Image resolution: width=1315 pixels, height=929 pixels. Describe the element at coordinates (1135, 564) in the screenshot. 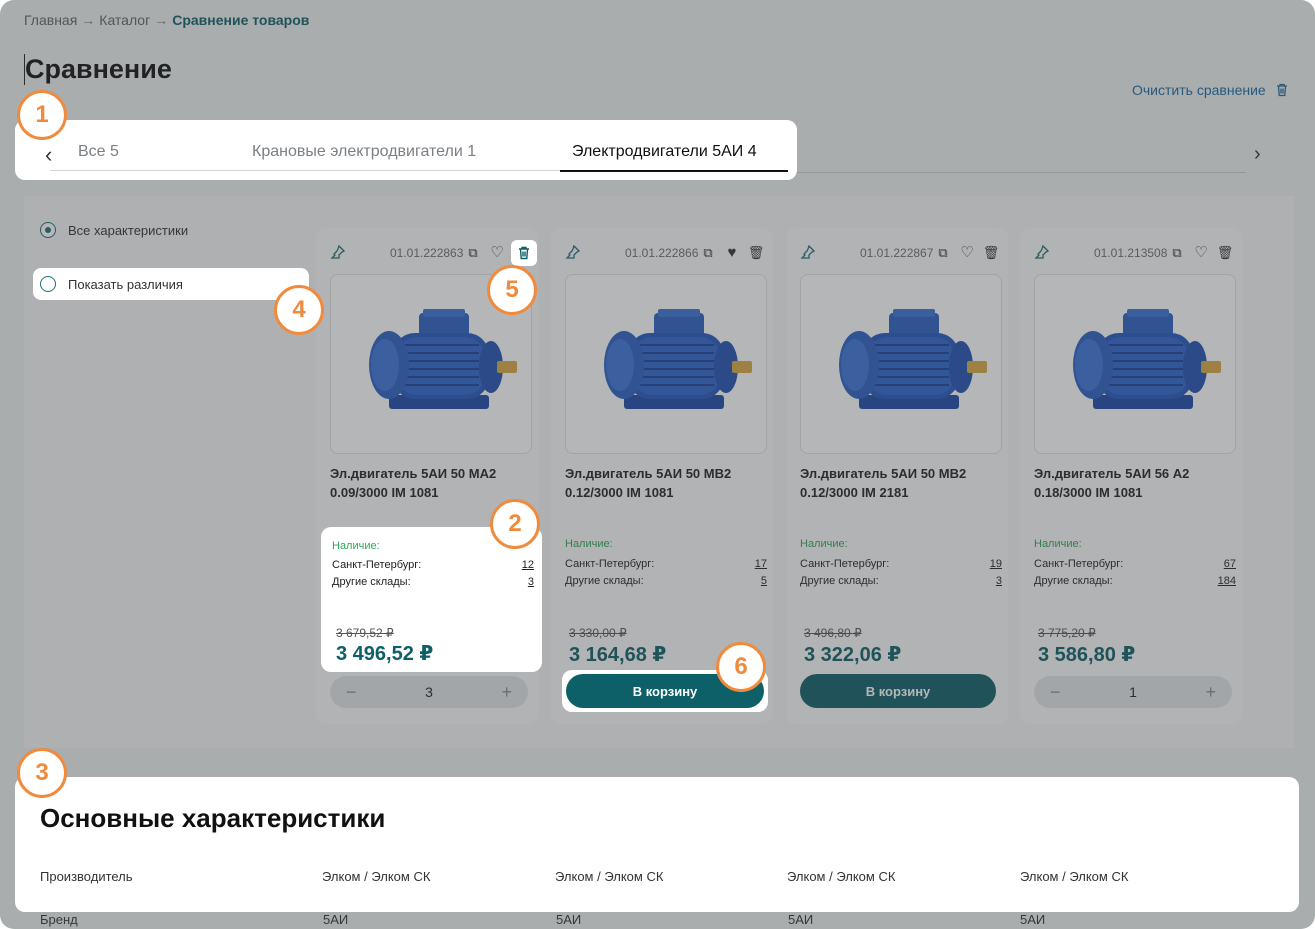

I see `stock-spb: Санкт-Петербург: 67` at that location.